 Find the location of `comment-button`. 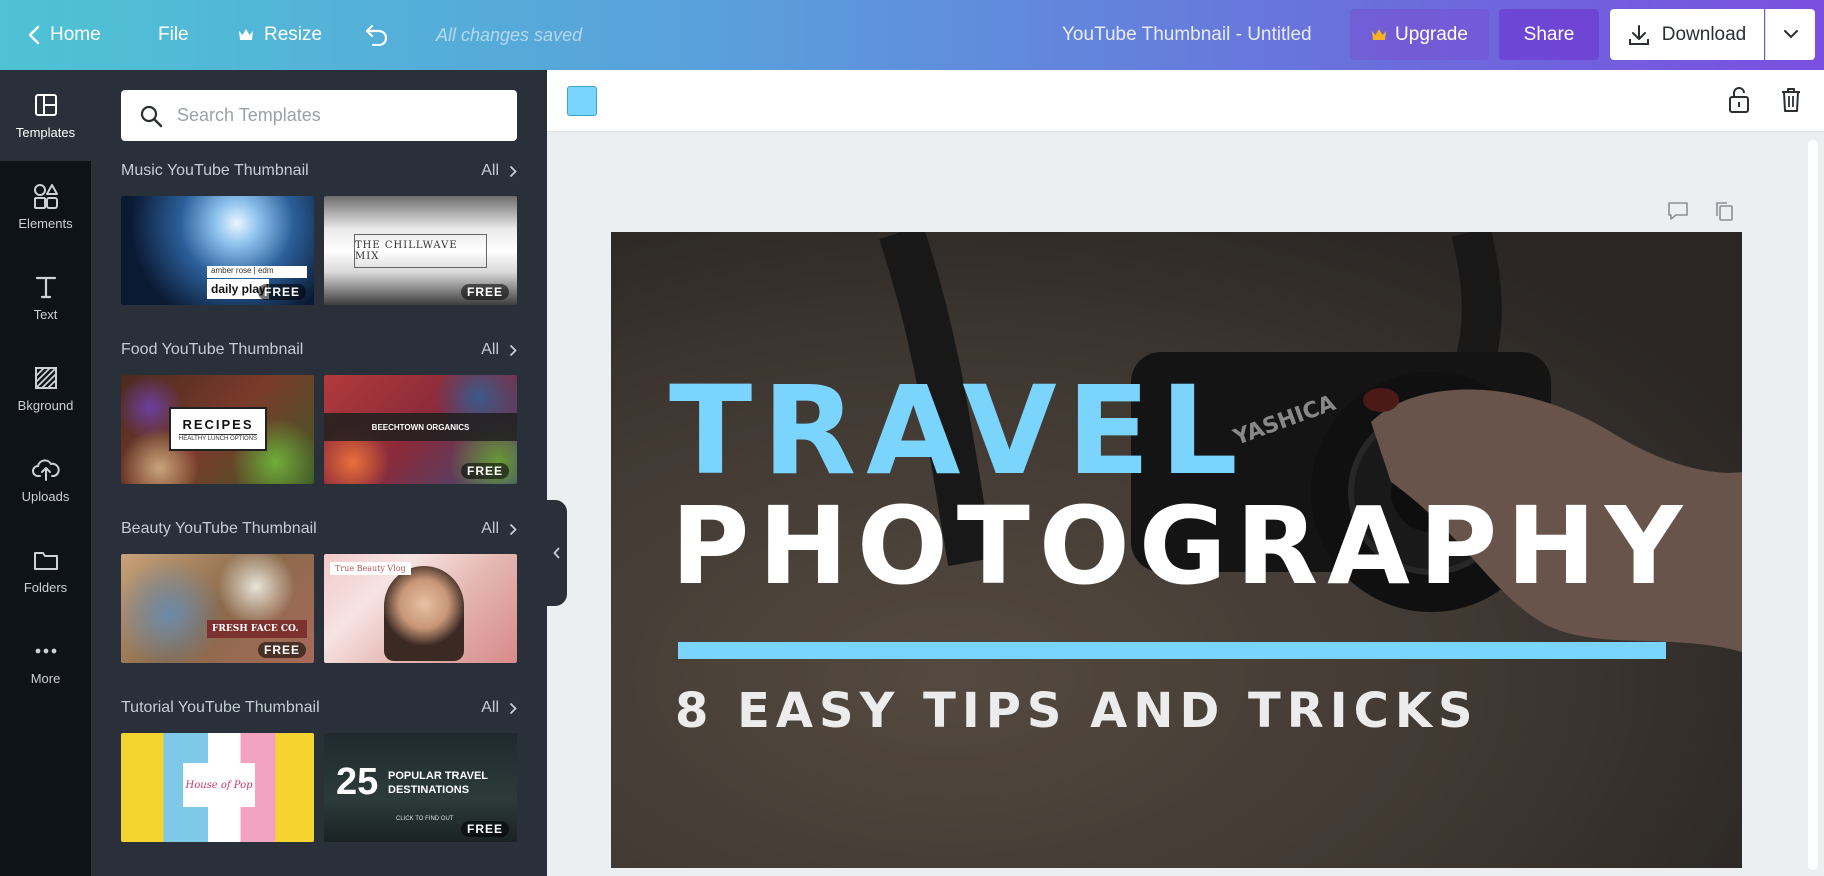

comment-button is located at coordinates (1678, 211).